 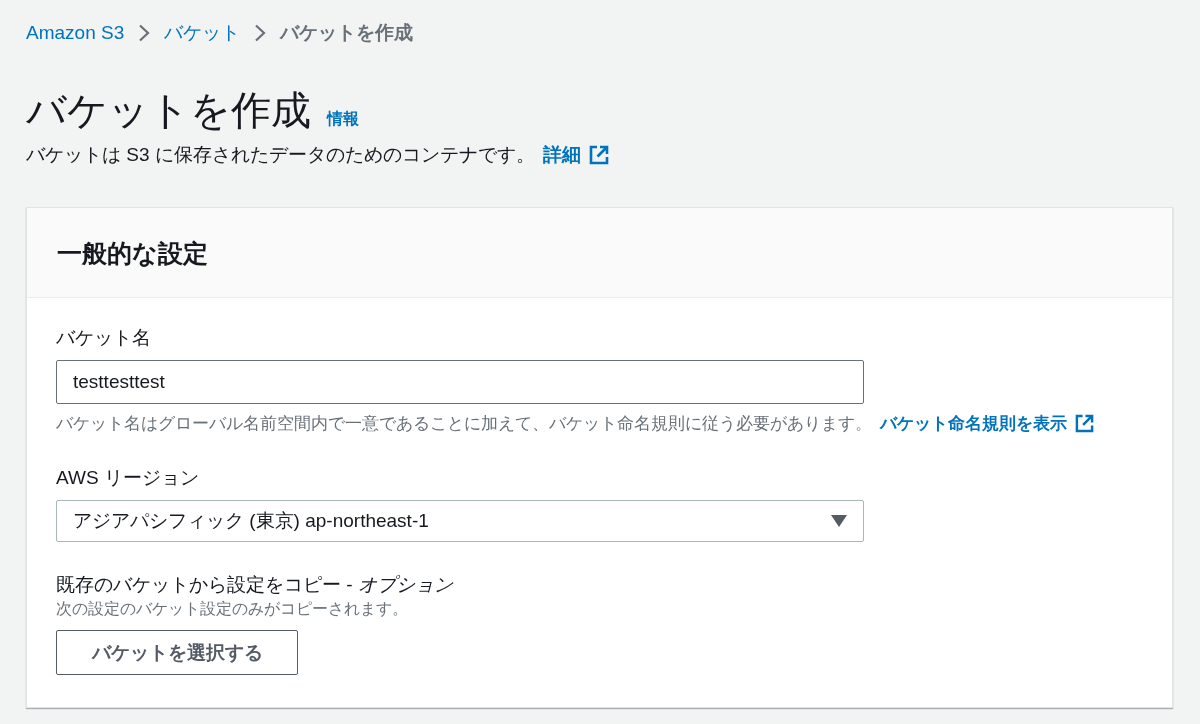 I want to click on hint-text: バケット名はグローバル名前空間内で一意であることに加えて、バケット命名規則に従う必要があります。 バケット命名規則を表示, so click(x=575, y=423).